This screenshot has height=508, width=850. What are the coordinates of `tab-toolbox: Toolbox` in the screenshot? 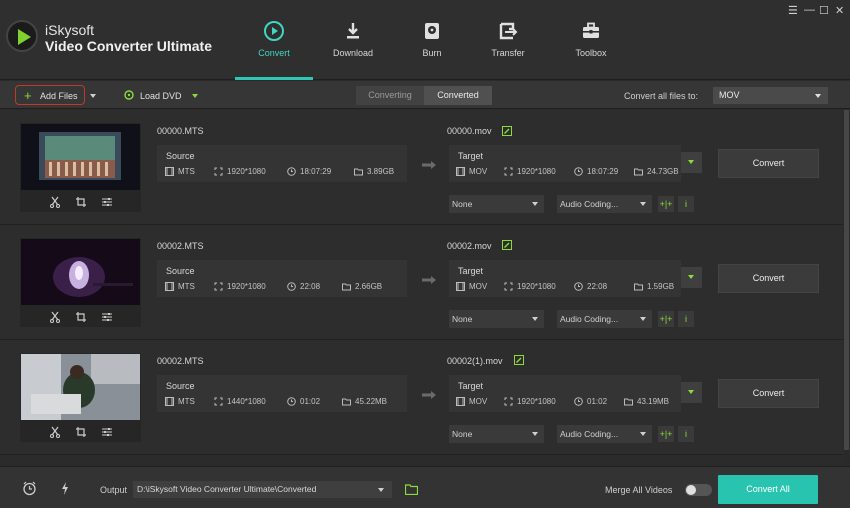 It's located at (591, 39).